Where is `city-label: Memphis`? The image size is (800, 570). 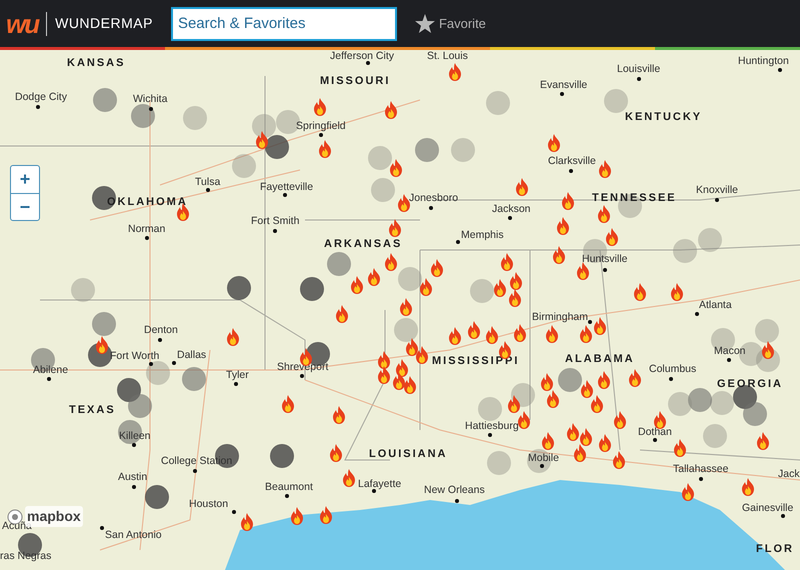 city-label: Memphis is located at coordinates (482, 235).